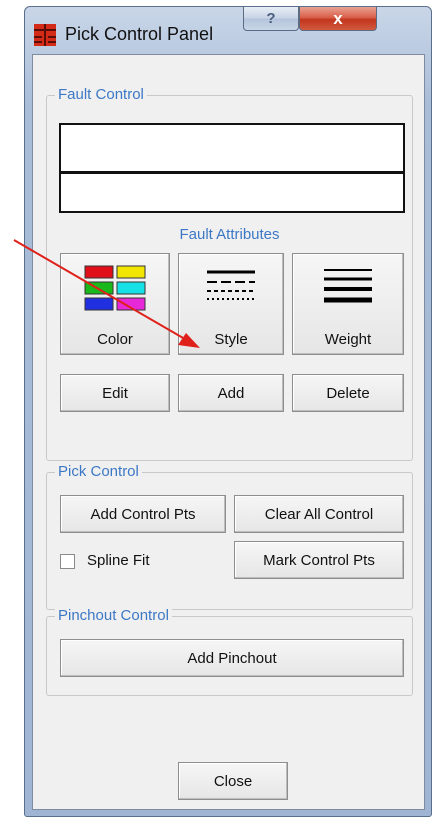  Describe the element at coordinates (115, 393) in the screenshot. I see `edit-button: Edit` at that location.